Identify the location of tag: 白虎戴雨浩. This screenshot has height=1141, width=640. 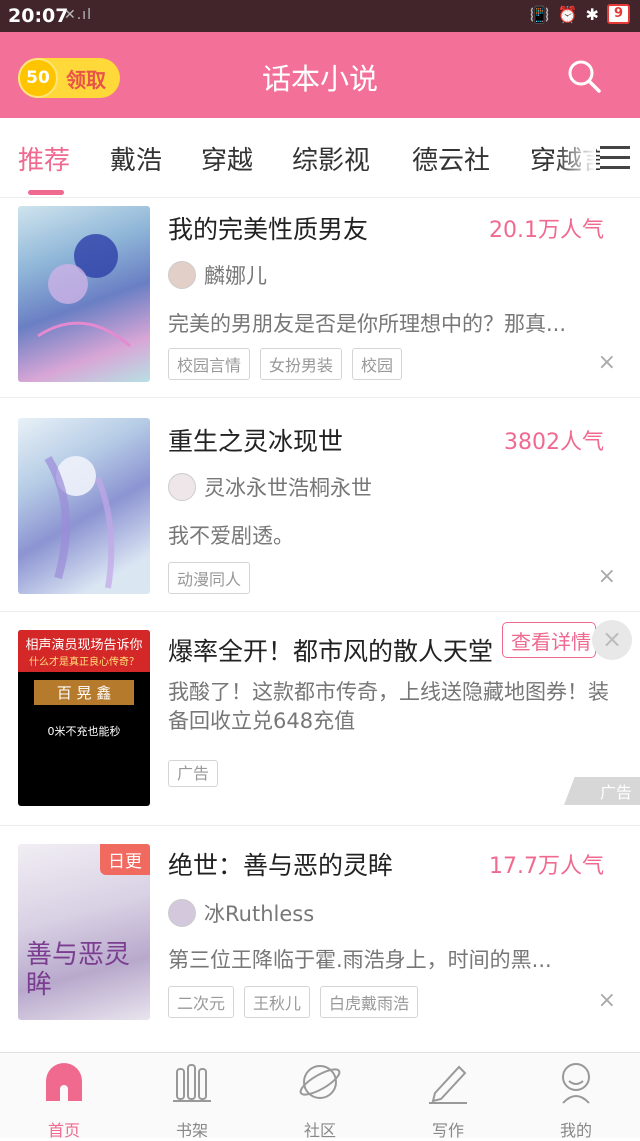
(369, 1002).